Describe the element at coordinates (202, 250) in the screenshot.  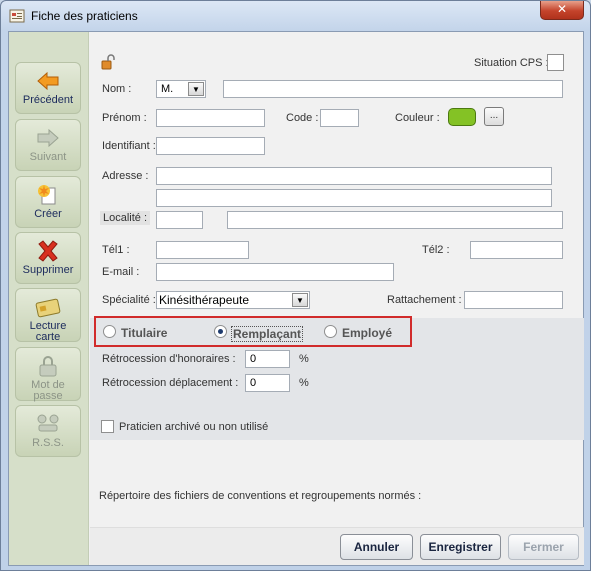
I see `tel1-field` at that location.